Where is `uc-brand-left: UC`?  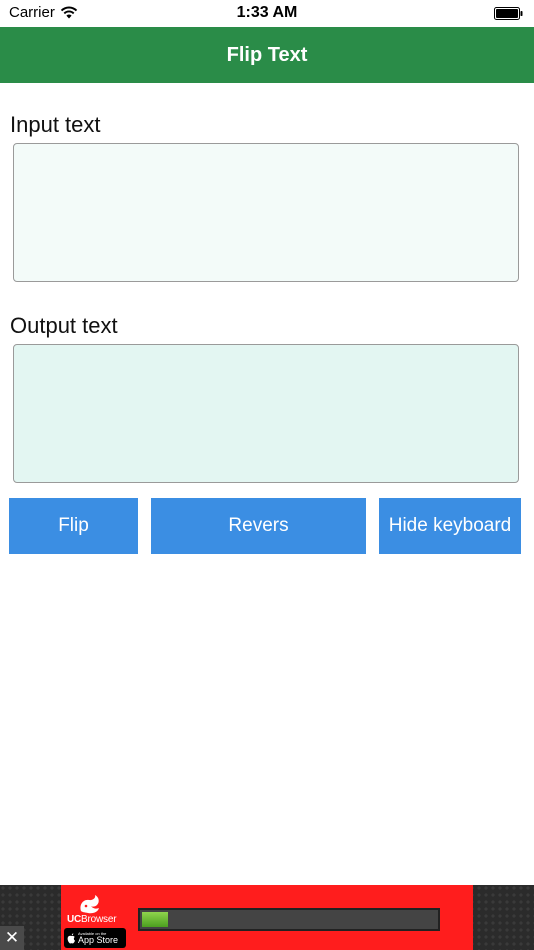 uc-brand-left: UC is located at coordinates (74, 919).